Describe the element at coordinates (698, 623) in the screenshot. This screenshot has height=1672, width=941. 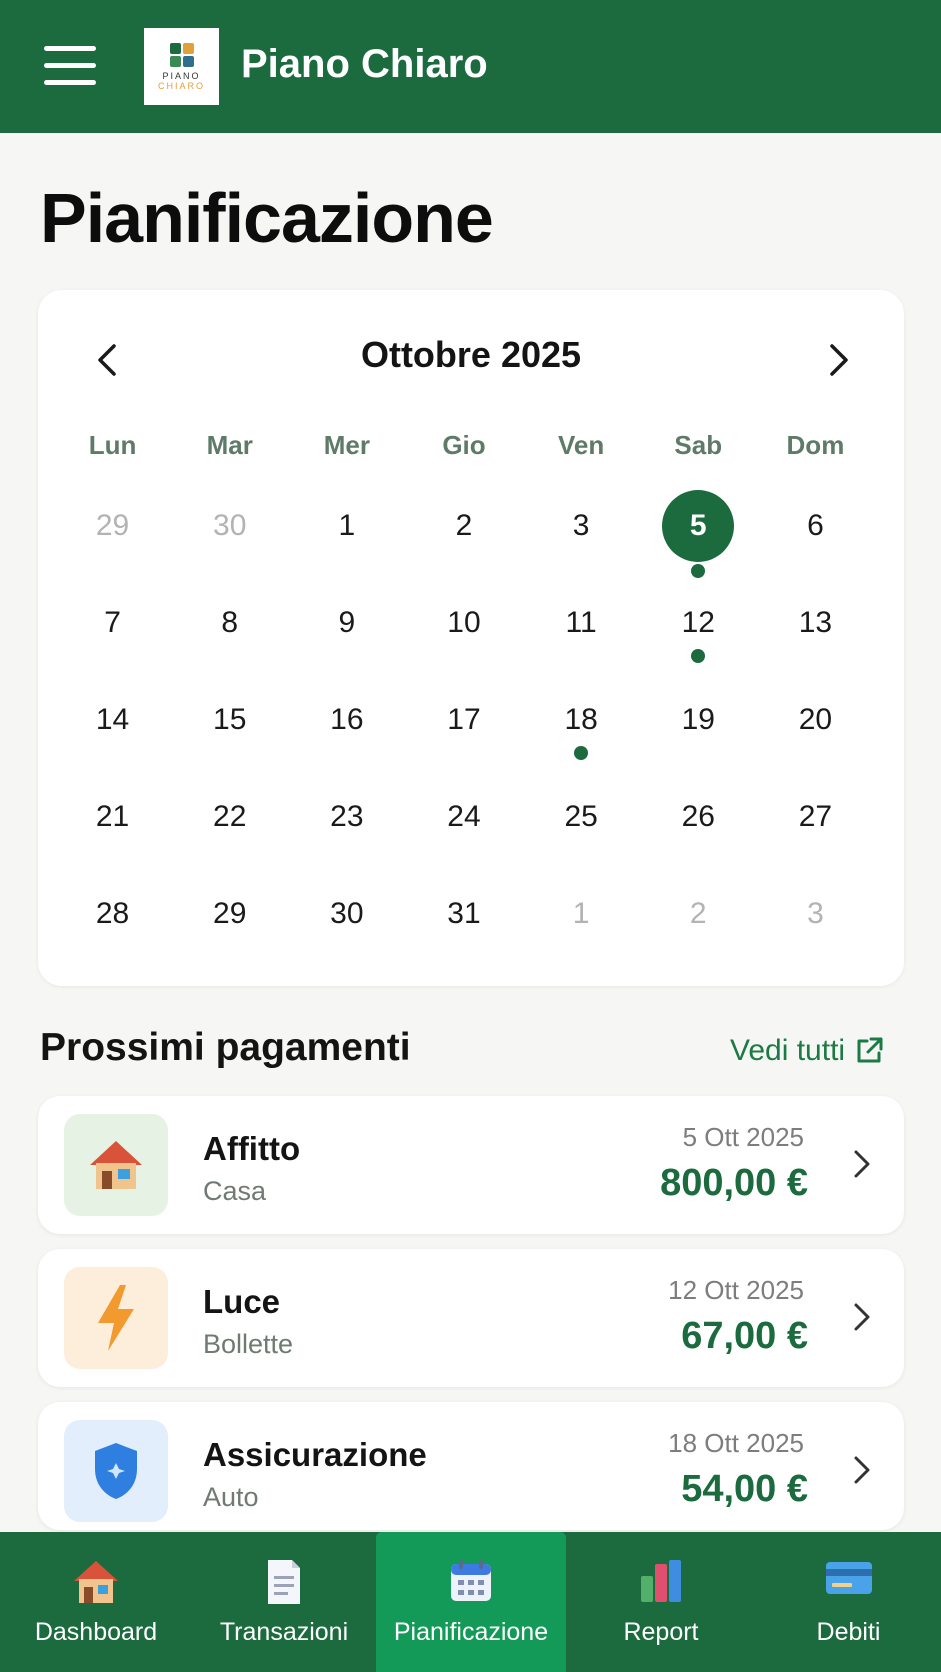
I see `calendar-day: 12` at that location.